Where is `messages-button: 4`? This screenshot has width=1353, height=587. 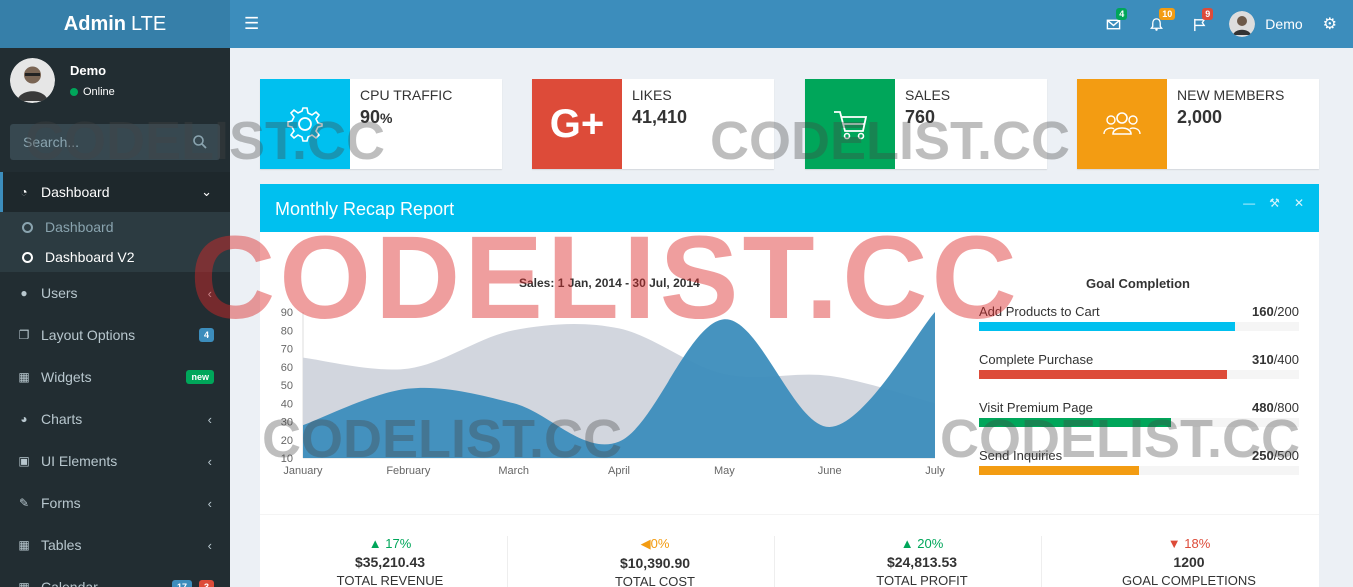
messages-button: 4 is located at coordinates (1113, 24).